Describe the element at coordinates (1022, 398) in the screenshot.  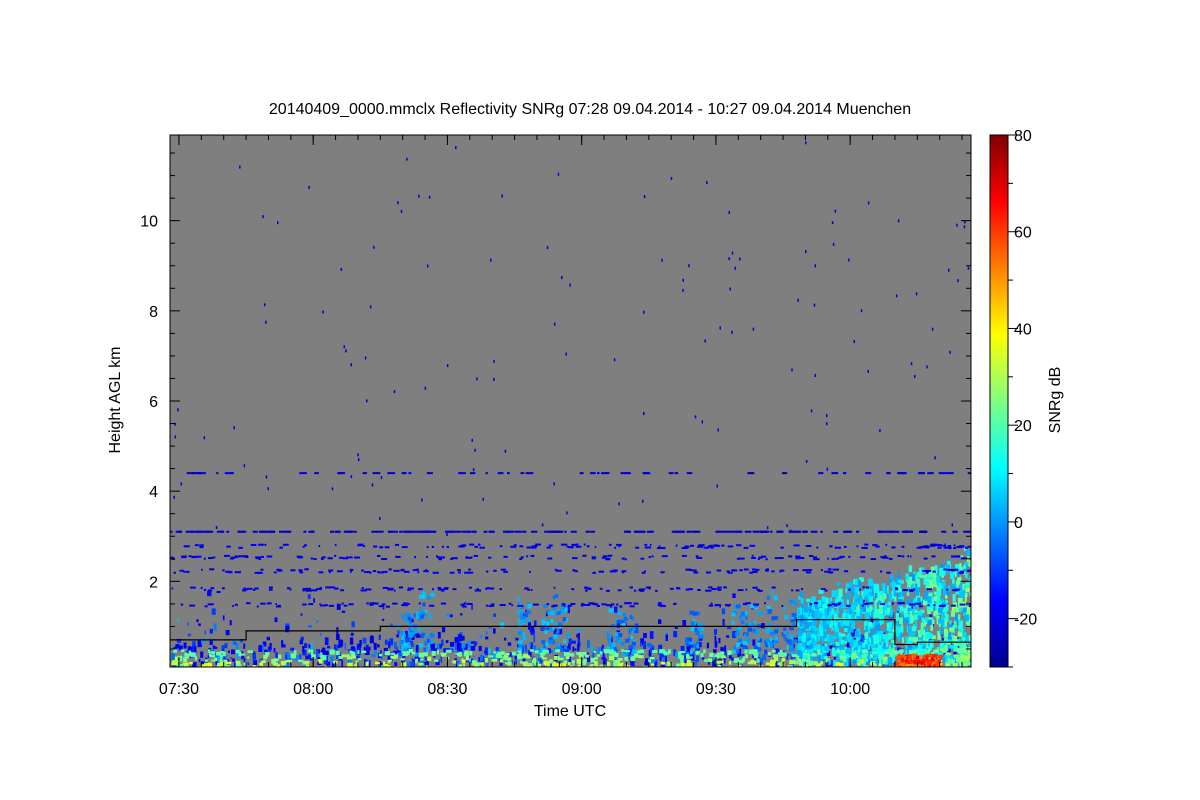
I see `colorbar-axis: -20 0 20 40 60 80` at that location.